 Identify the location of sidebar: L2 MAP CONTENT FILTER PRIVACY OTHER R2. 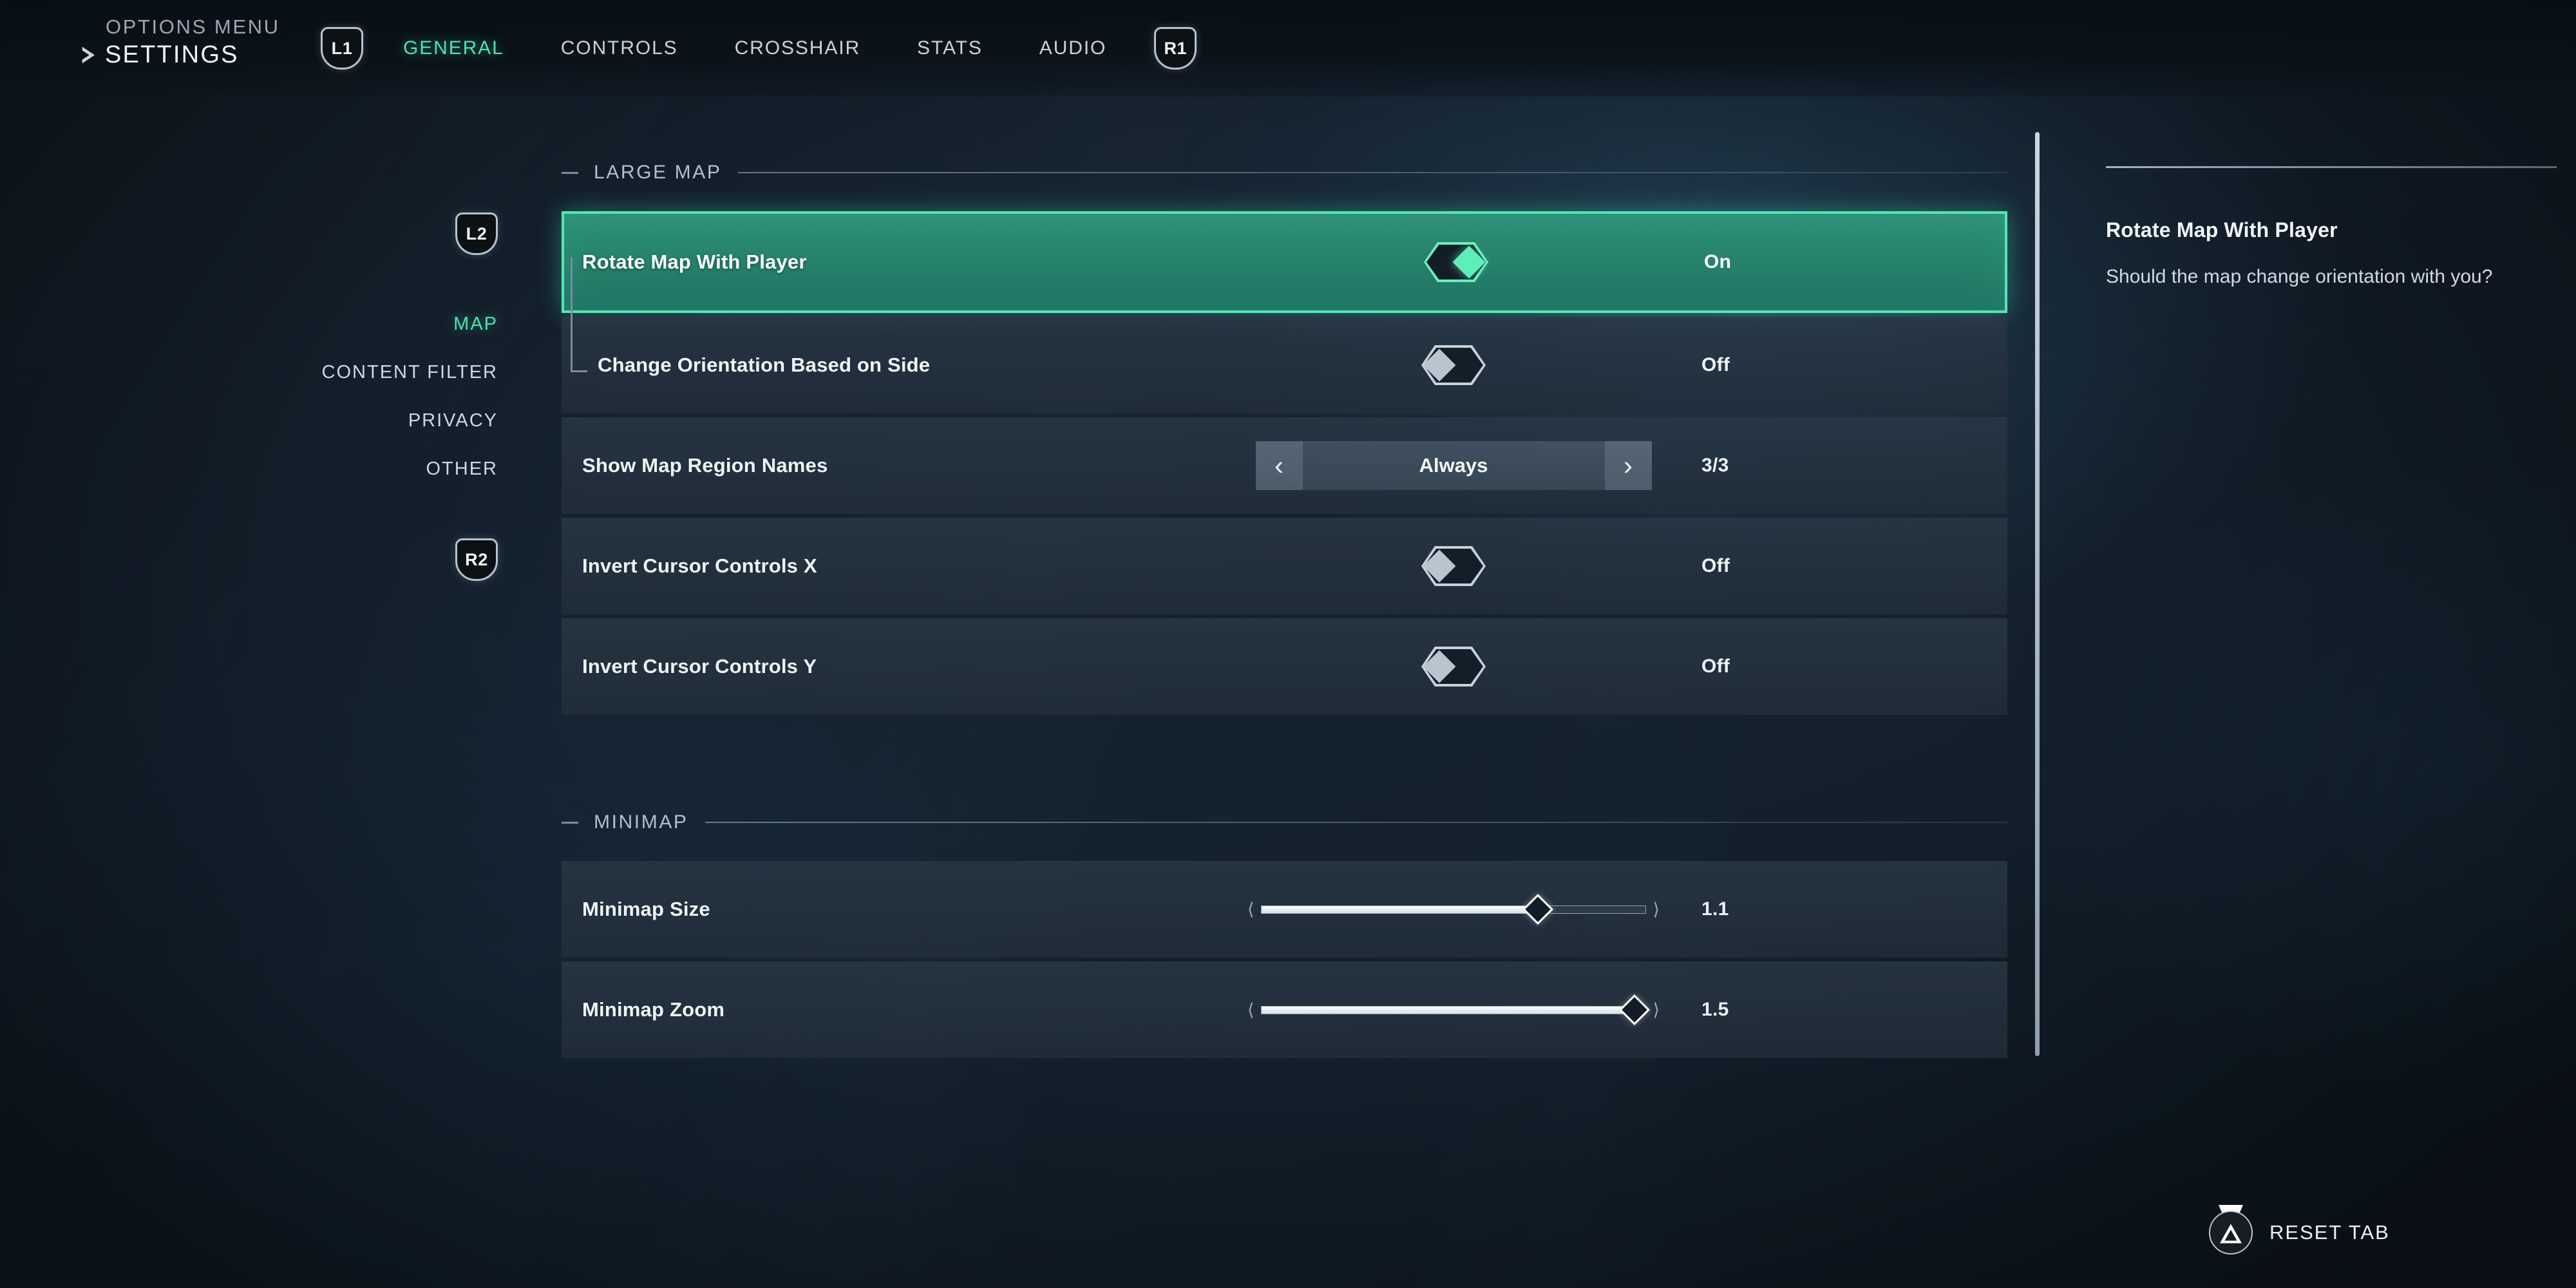
(255, 397).